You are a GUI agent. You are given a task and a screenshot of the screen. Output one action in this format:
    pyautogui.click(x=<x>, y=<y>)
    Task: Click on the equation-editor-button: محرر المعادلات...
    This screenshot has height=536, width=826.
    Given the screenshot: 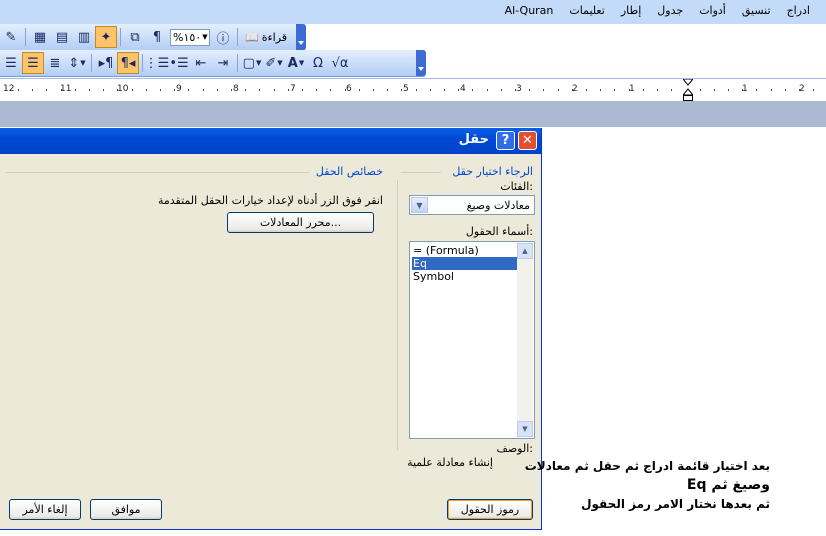 What is the action you would take?
    pyautogui.click(x=300, y=222)
    